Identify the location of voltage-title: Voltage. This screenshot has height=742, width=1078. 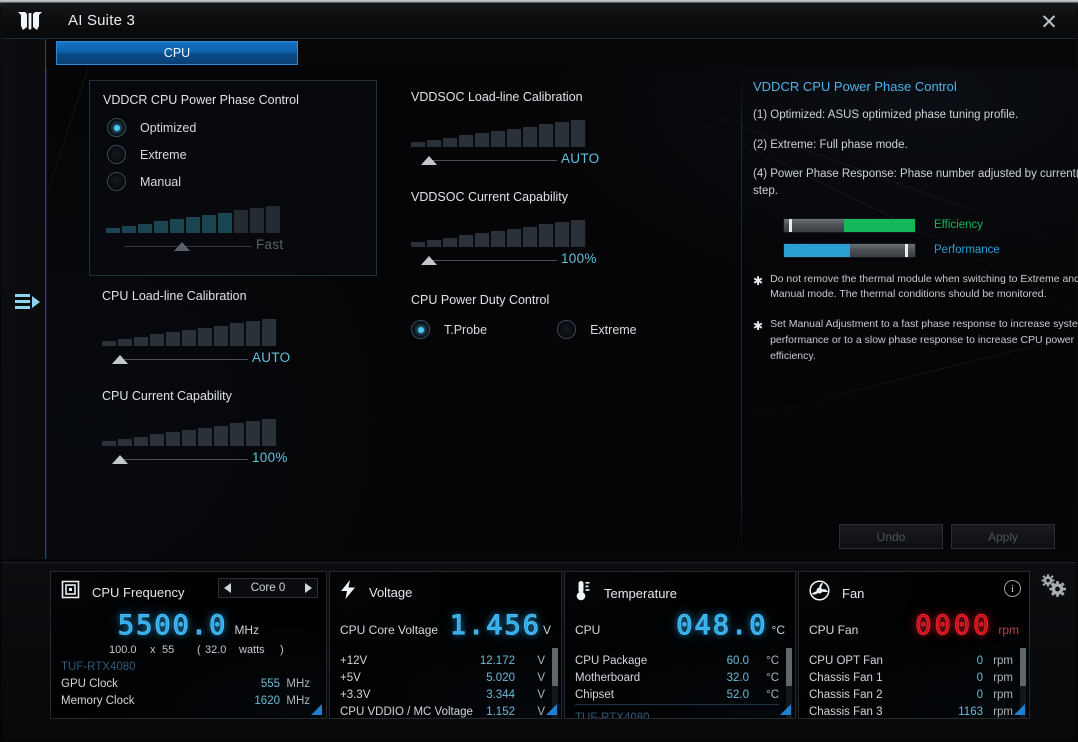
(391, 592).